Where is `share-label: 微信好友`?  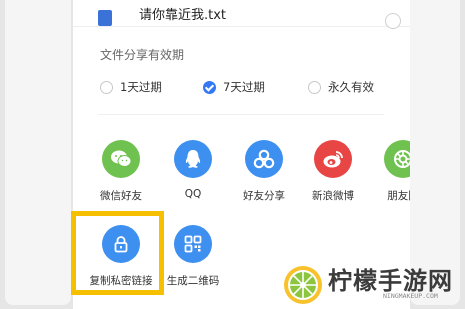 share-label: 微信好友 is located at coordinates (121, 196).